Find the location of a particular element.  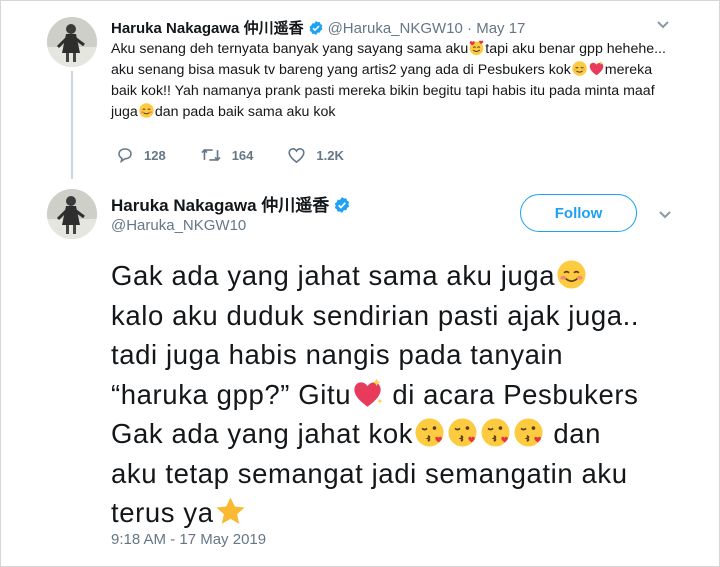

follow-button: Follow is located at coordinates (578, 213).